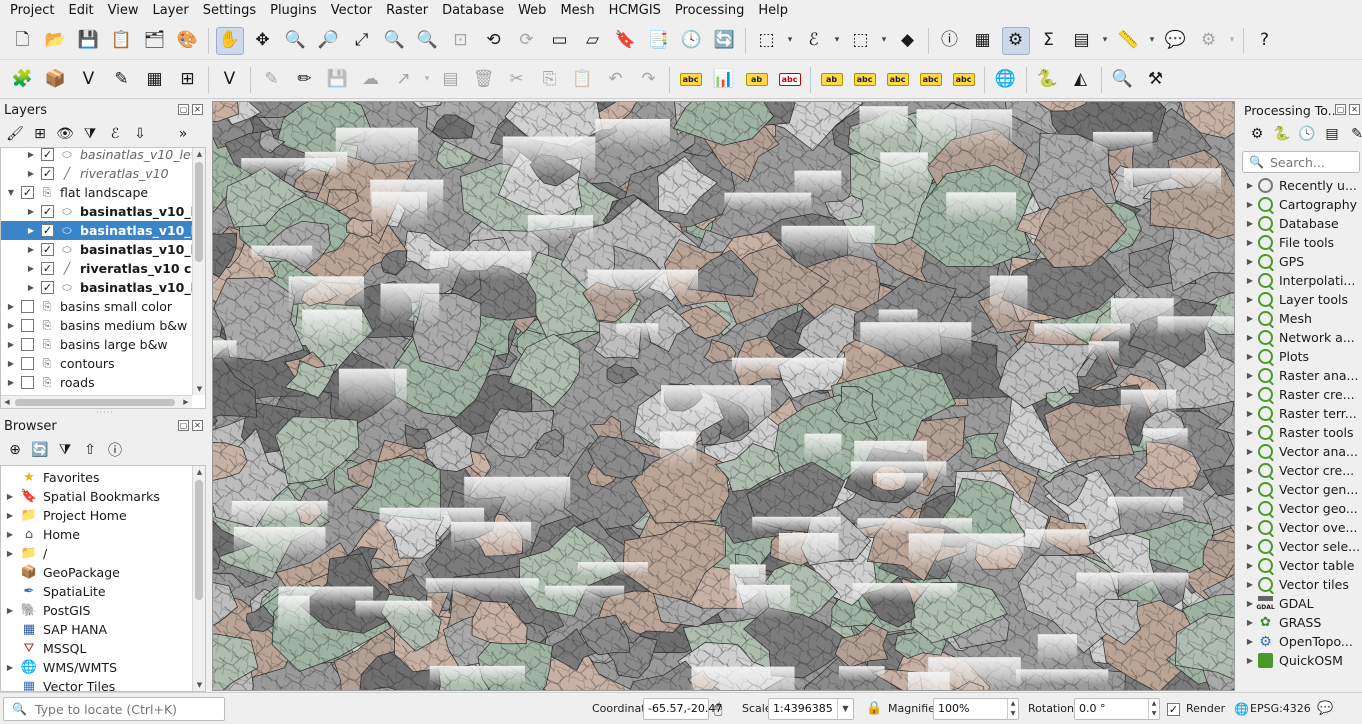  What do you see at coordinates (1282, 134) in the screenshot?
I see `python-scripts-icon: 🐍` at bounding box center [1282, 134].